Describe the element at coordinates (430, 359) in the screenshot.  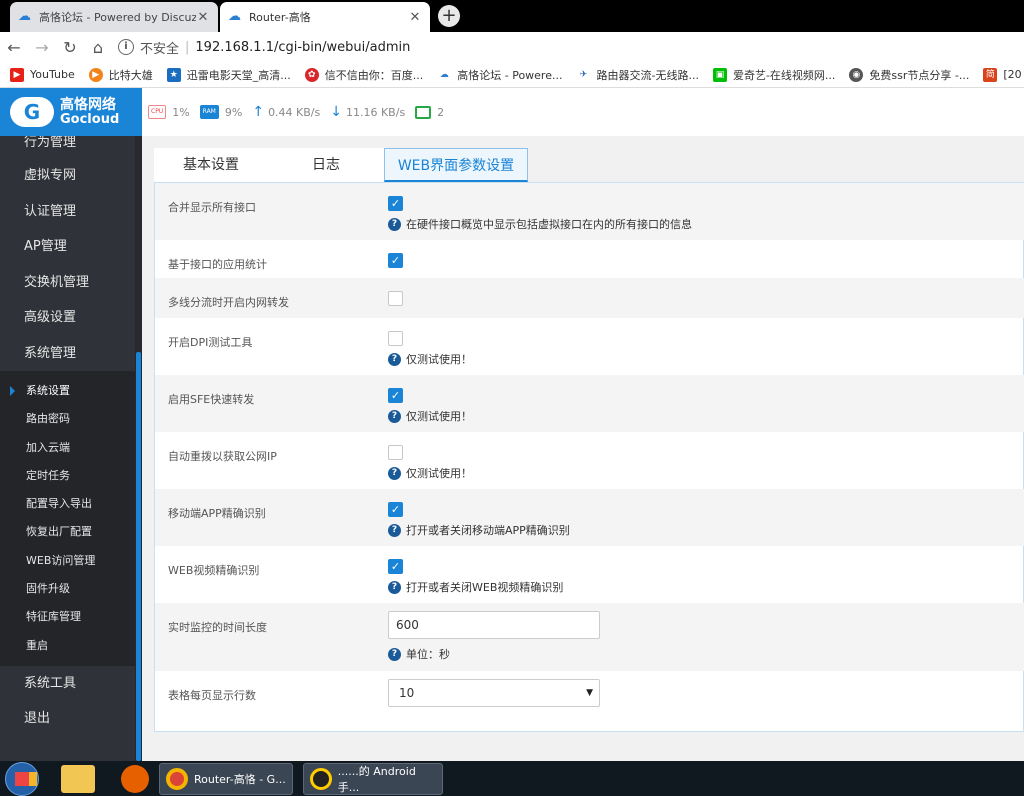
I see `help-text: ? 仅测试使用！` at that location.